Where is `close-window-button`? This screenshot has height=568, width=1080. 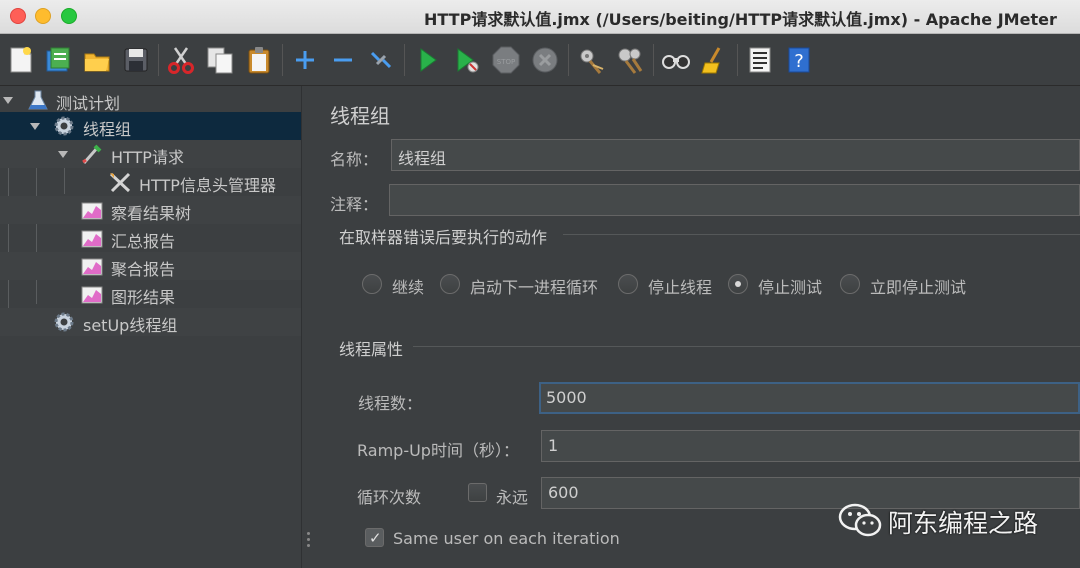 close-window-button is located at coordinates (18, 16).